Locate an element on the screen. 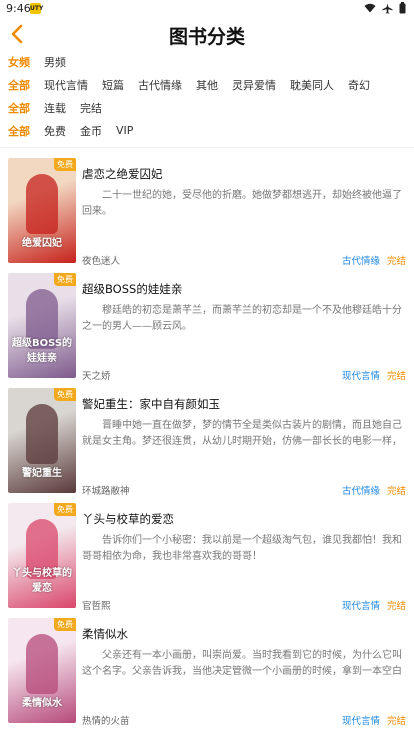 The height and width of the screenshot is (736, 414). filter-option: 女频 is located at coordinates (19, 62).